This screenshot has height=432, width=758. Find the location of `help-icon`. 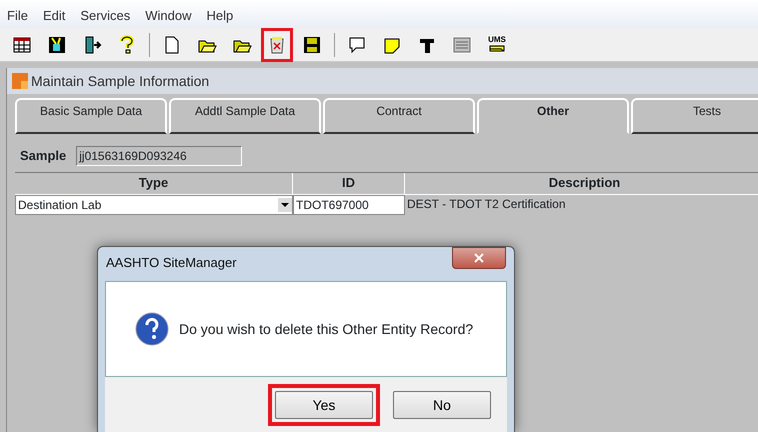

help-icon is located at coordinates (127, 44).